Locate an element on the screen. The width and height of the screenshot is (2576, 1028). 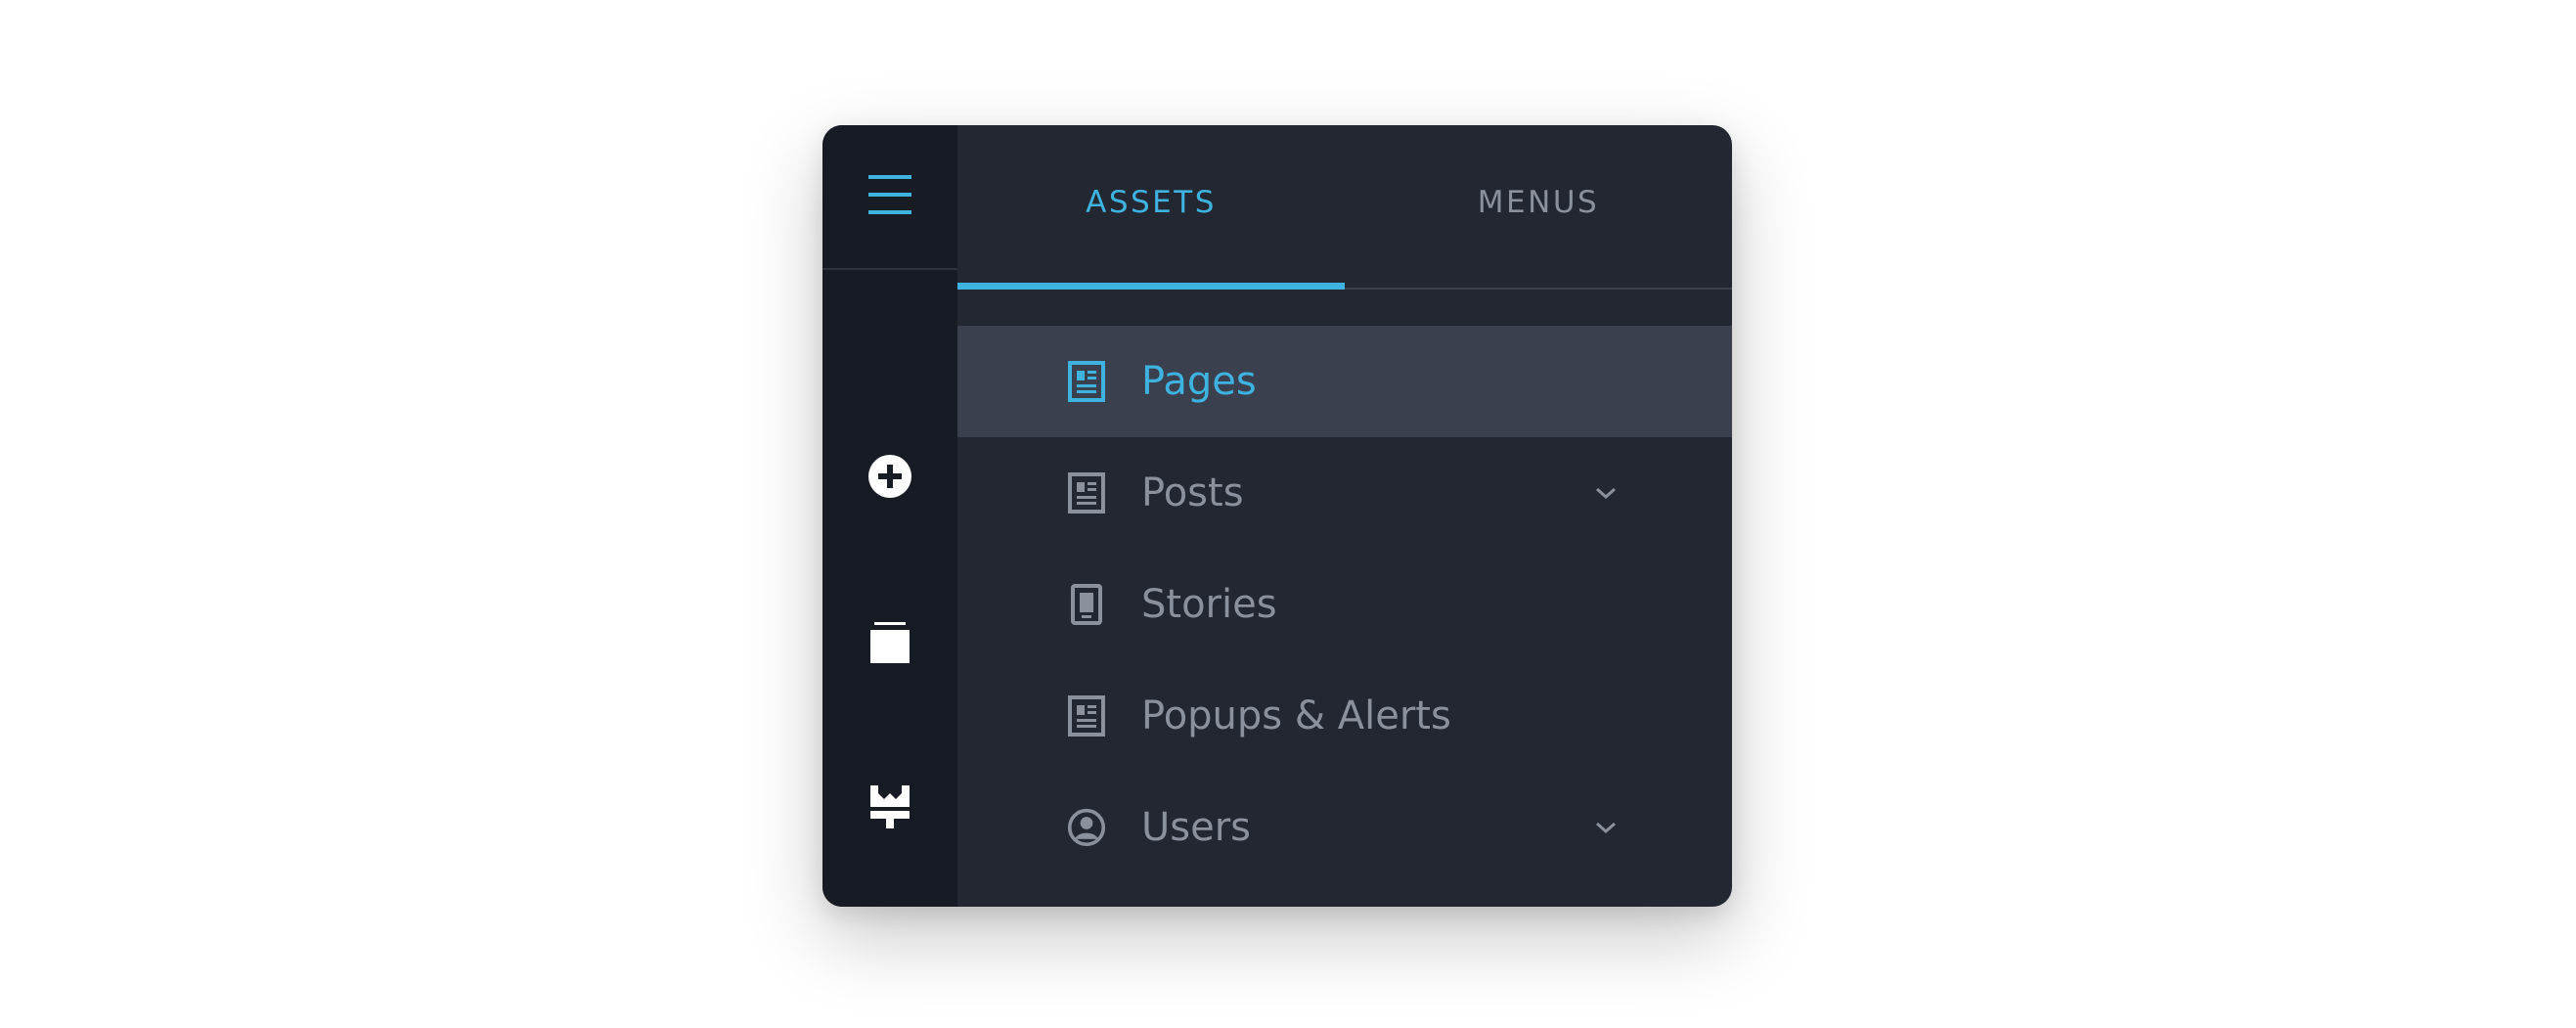
paint-brush-icon is located at coordinates (889, 806).